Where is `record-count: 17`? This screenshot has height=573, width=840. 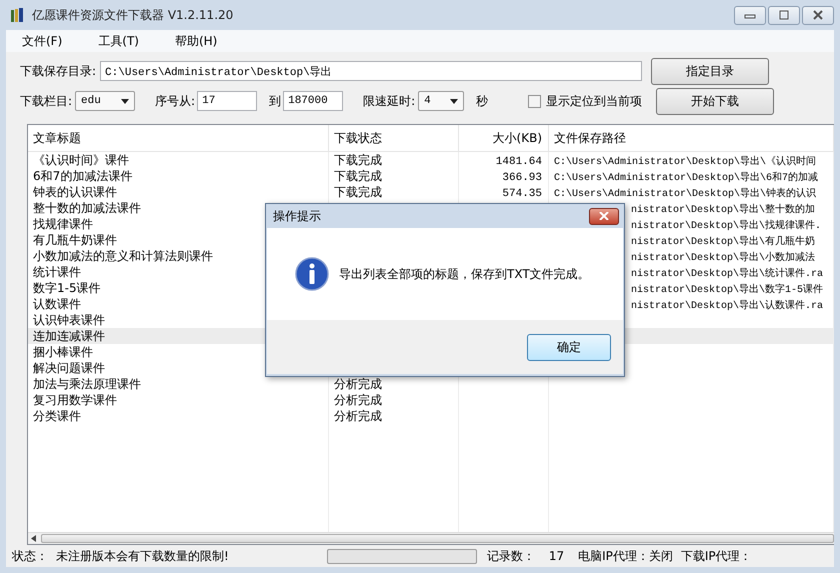
record-count: 17 is located at coordinates (556, 556).